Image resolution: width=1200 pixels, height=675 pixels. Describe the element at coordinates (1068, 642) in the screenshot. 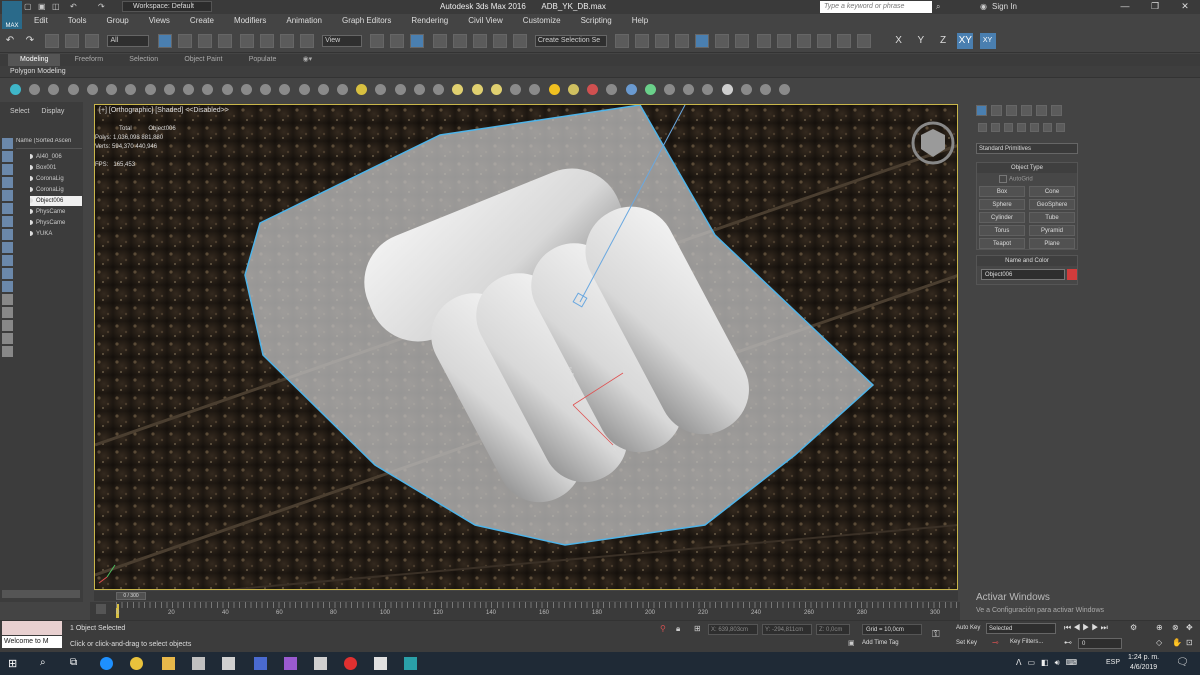

I see `key-mode-toggle-icon: ⊷` at that location.